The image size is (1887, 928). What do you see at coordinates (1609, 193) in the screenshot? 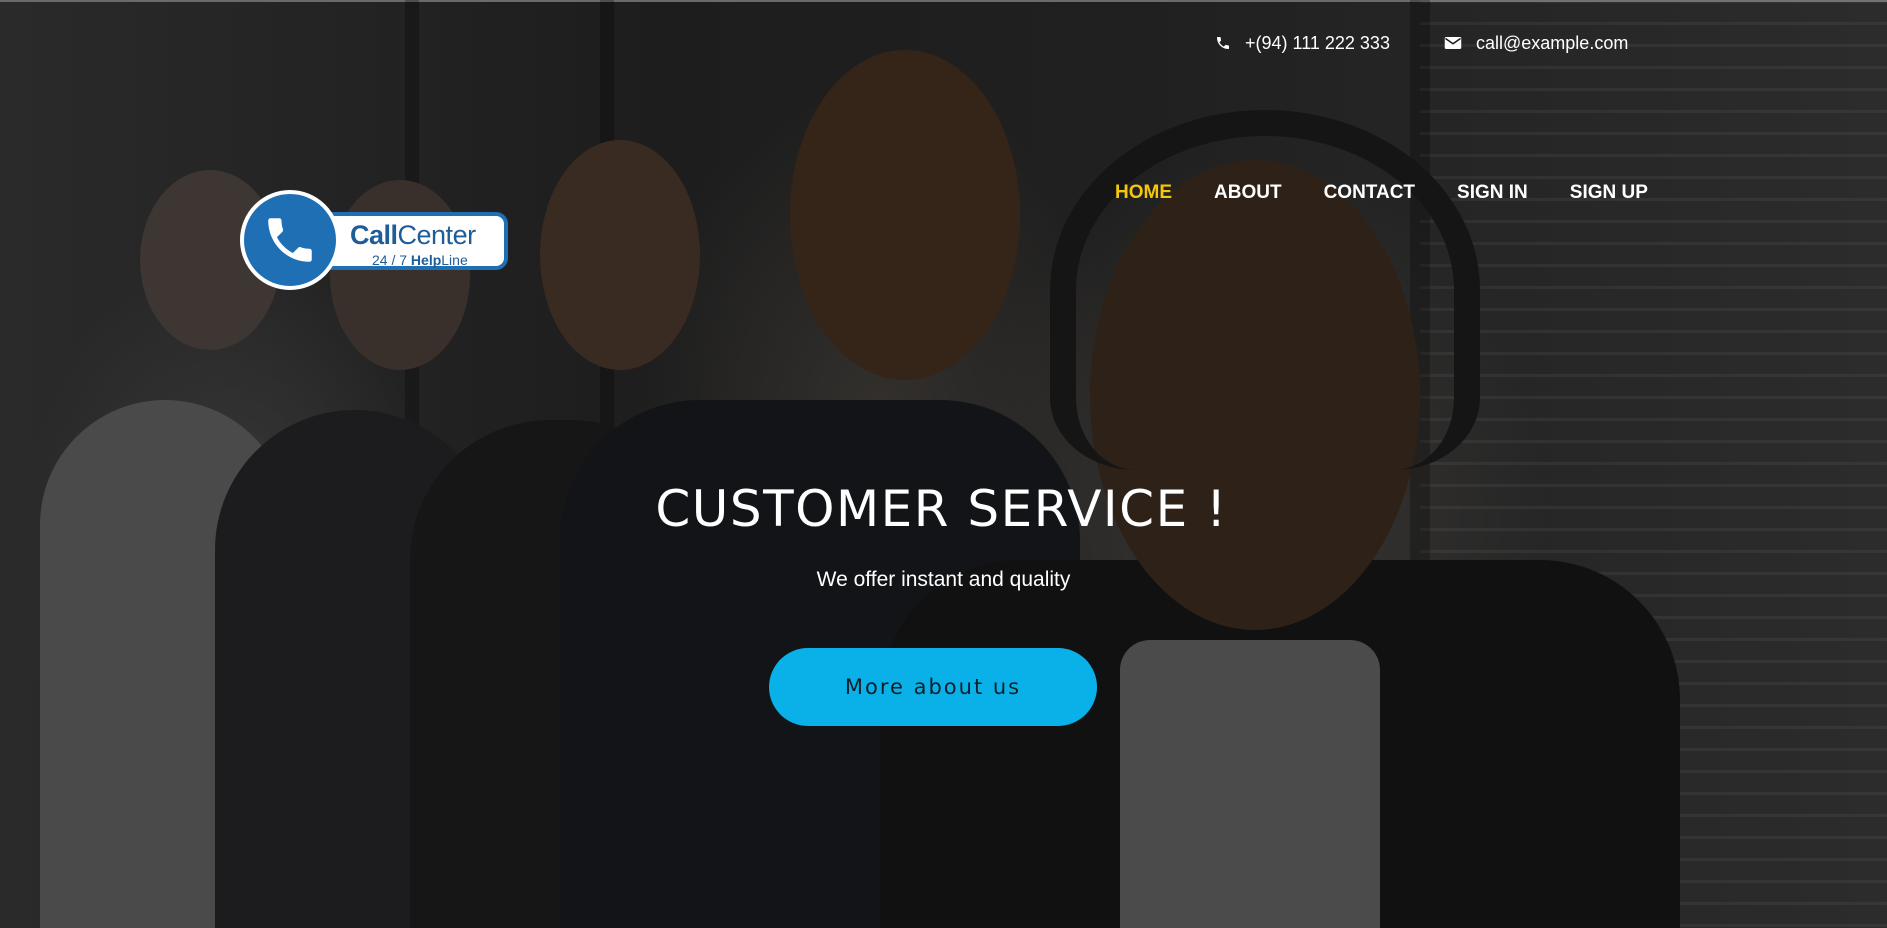
I see `nav-sign-up: SIGN UP` at bounding box center [1609, 193].